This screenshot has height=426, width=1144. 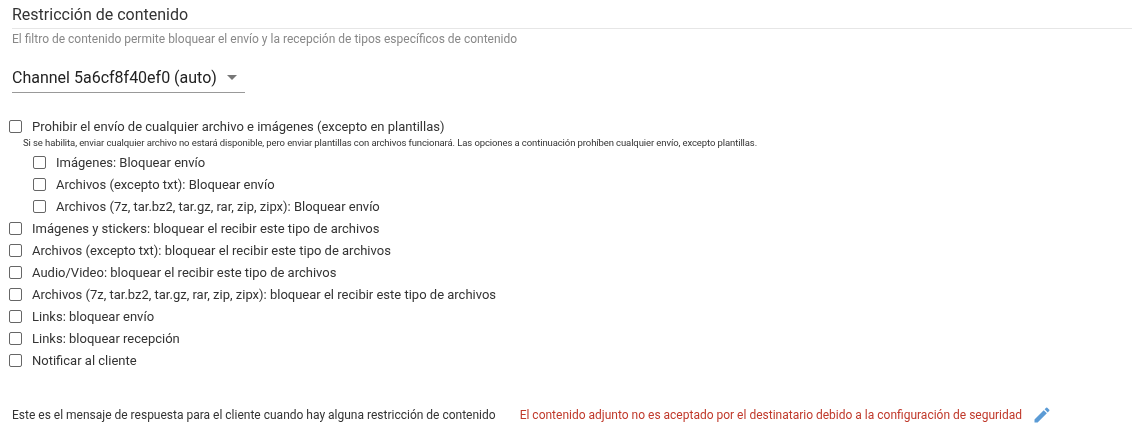 What do you see at coordinates (391, 143) in the screenshot?
I see `option-note: Si se habilita, enviar cualquier archivo no estará disponible, pero enviar plantillas con archivos funcionará. Las opciones a continuación prohíben cualquier envío, excepto plantillas.` at bounding box center [391, 143].